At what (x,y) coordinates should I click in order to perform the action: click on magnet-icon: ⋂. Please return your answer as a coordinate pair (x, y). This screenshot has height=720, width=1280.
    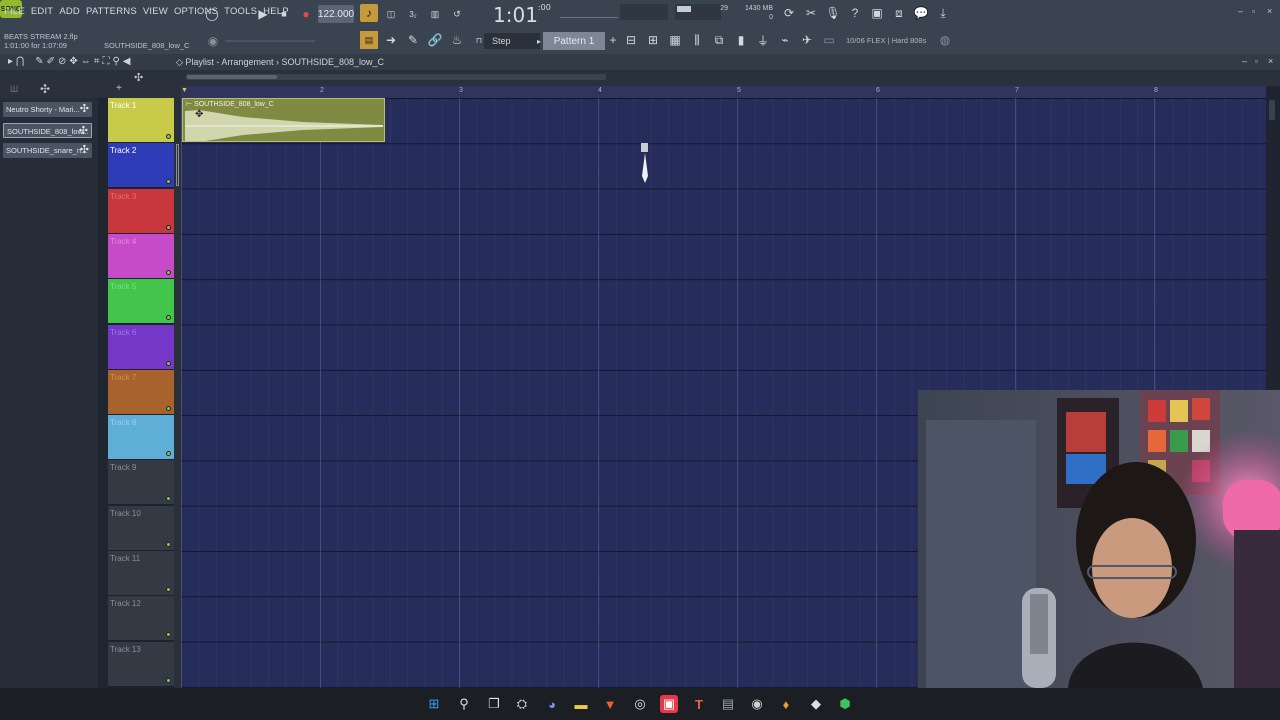
    Looking at the image, I should click on (20, 61).